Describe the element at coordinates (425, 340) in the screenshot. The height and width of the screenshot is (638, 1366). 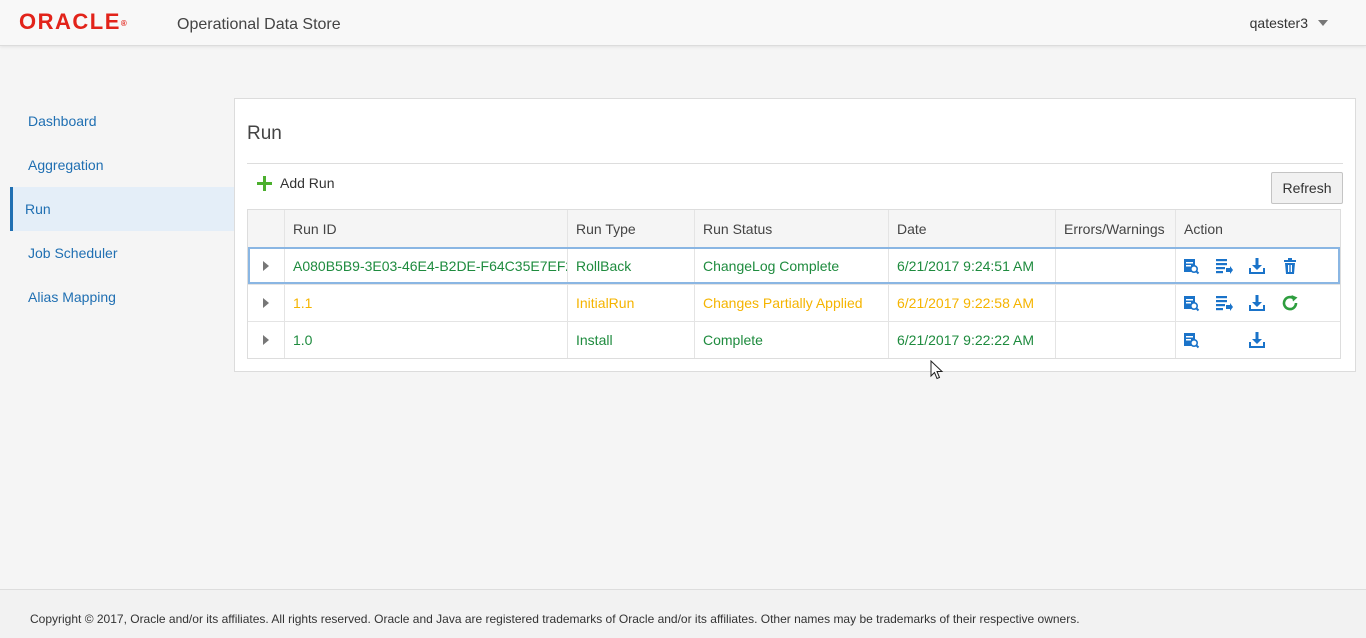
I see `run-id-cell: 1.0` at that location.